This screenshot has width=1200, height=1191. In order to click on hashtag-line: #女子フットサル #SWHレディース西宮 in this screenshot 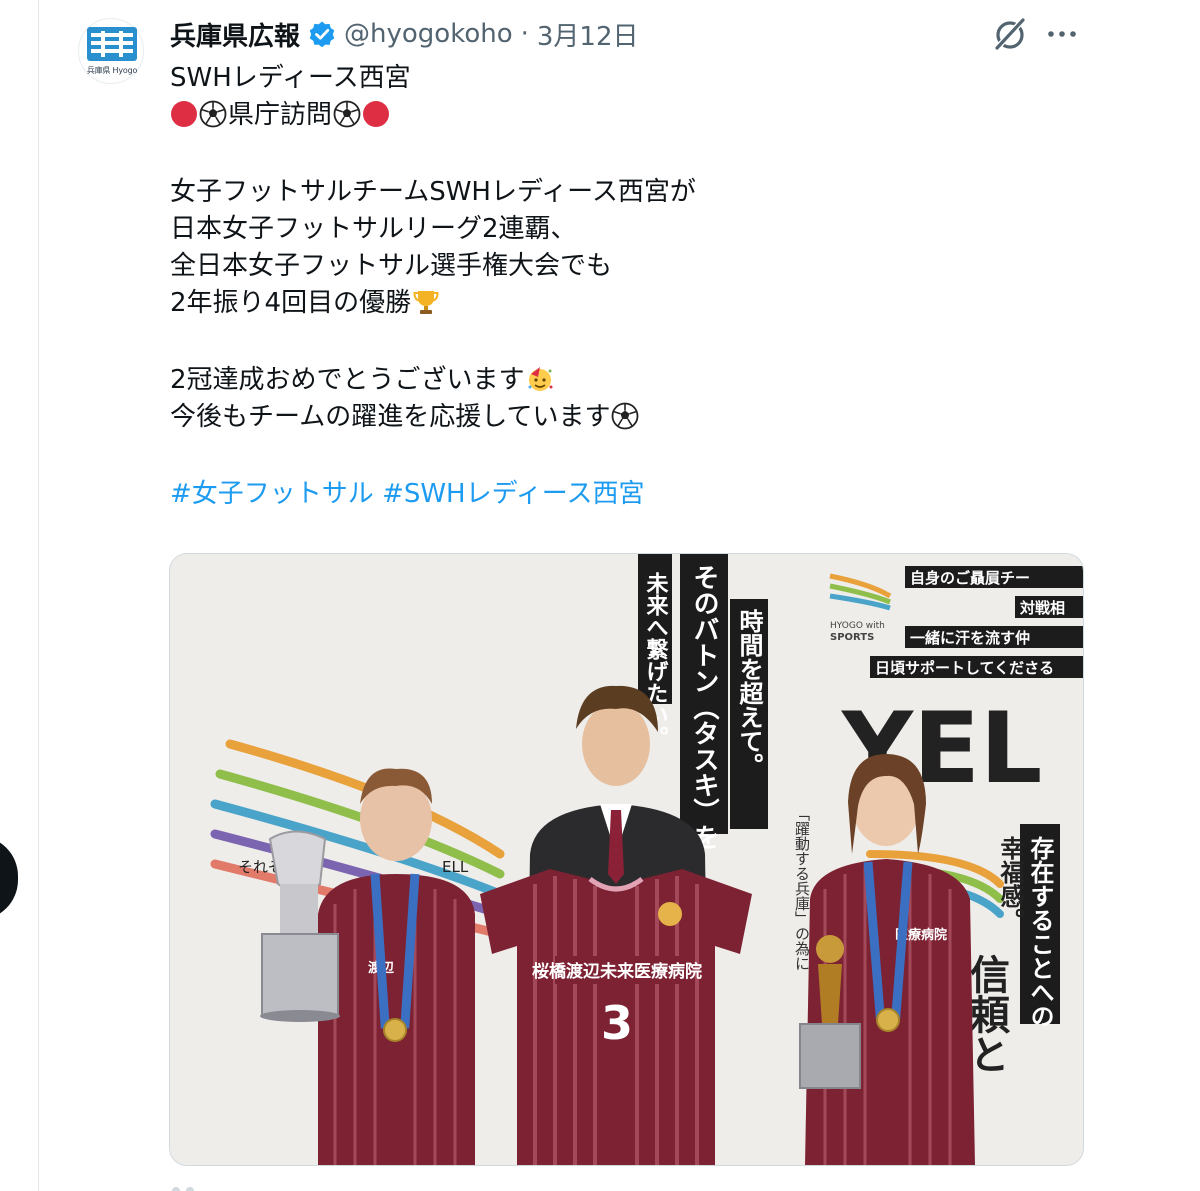, I will do `click(620, 494)`.